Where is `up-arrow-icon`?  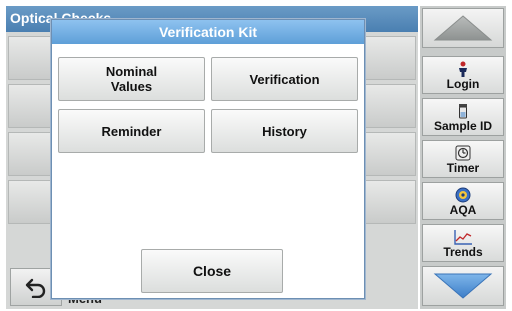 up-arrow-icon is located at coordinates (463, 28).